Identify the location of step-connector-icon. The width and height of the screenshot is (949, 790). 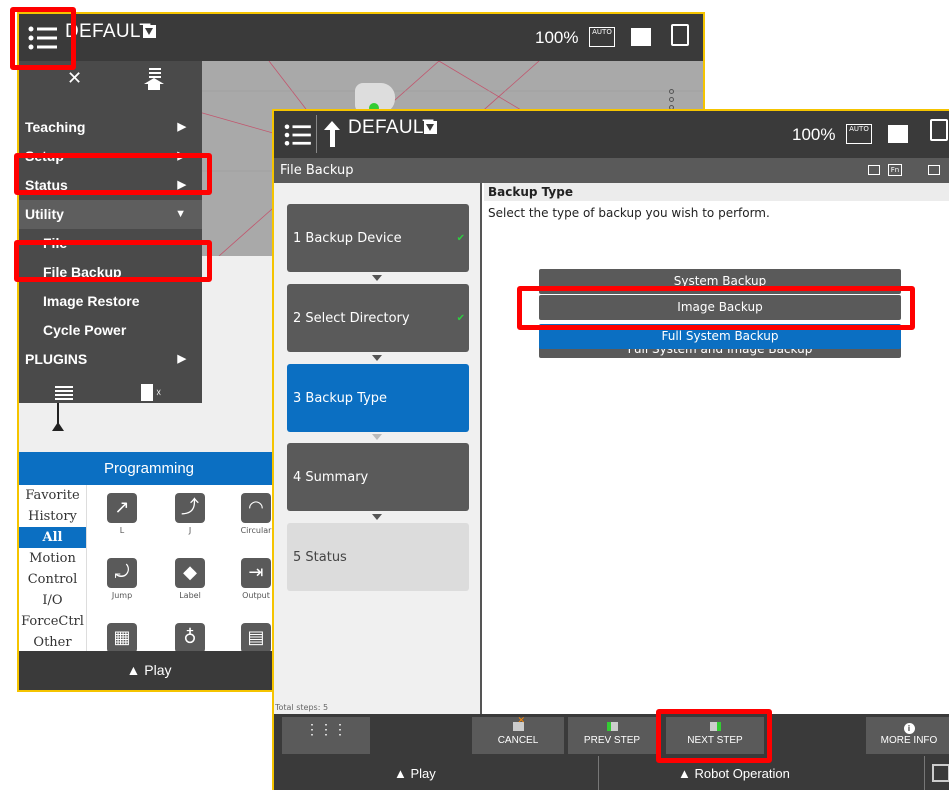
(377, 517).